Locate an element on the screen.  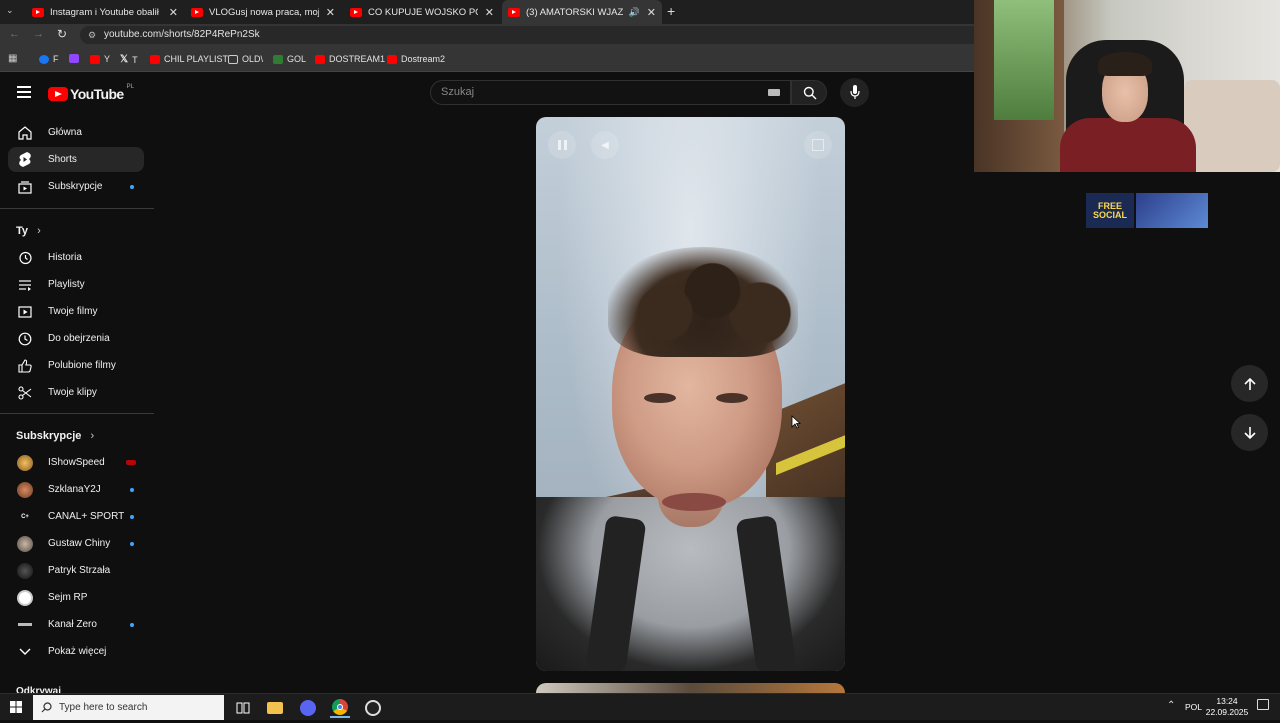
you-section-header: Ty › is located at coordinates (28, 231).